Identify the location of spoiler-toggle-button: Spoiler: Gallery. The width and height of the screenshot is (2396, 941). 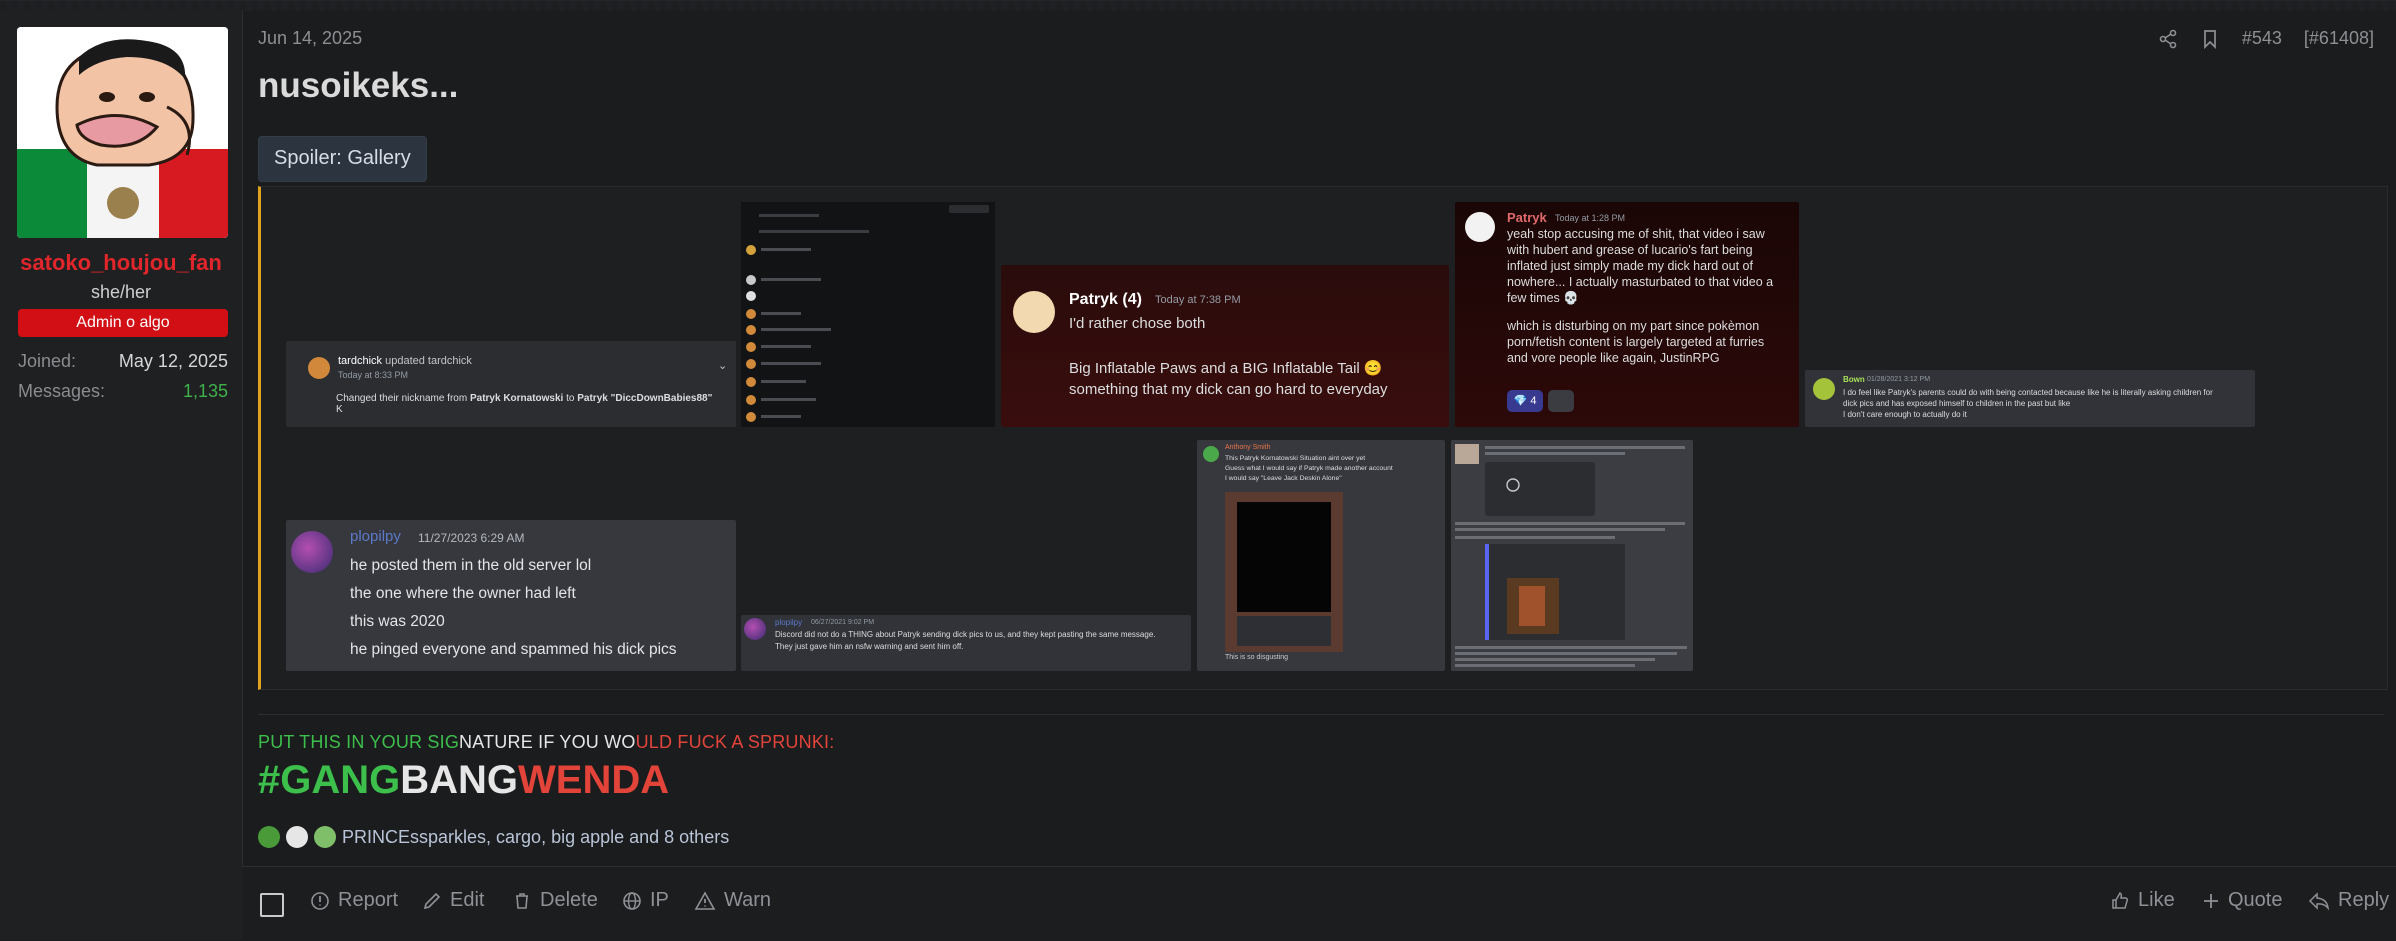
(342, 159).